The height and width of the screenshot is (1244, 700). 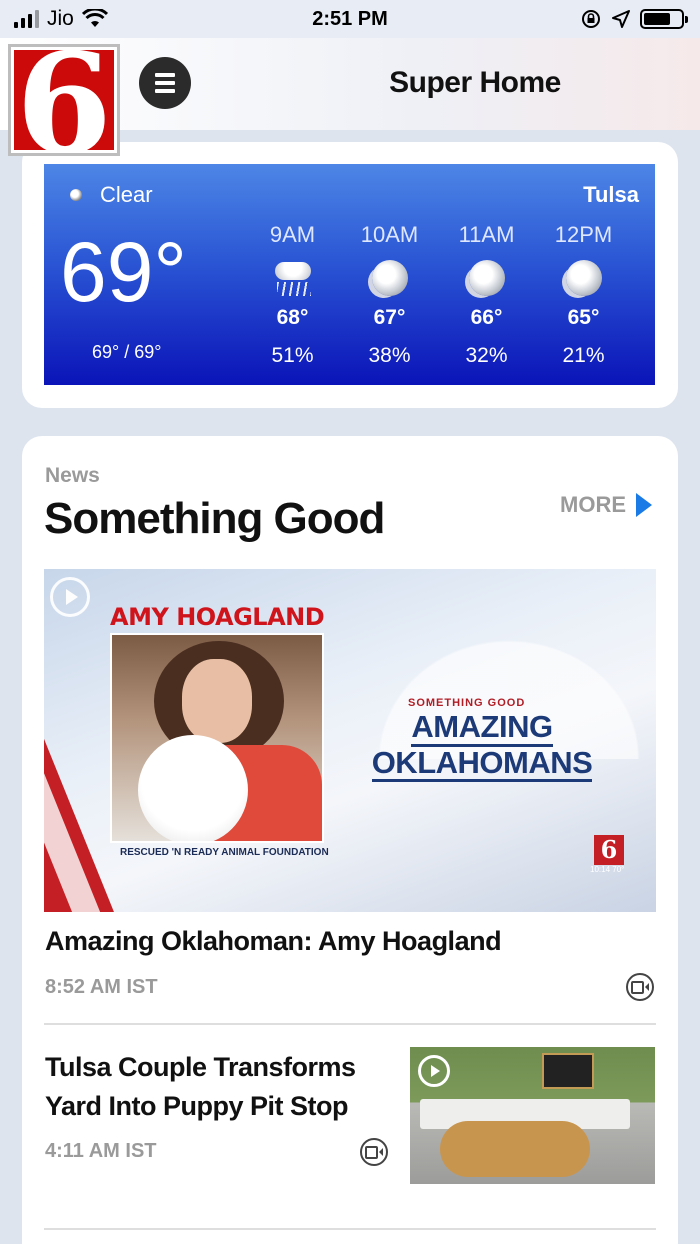 I want to click on forecast-time: 9AM, so click(x=292, y=234).